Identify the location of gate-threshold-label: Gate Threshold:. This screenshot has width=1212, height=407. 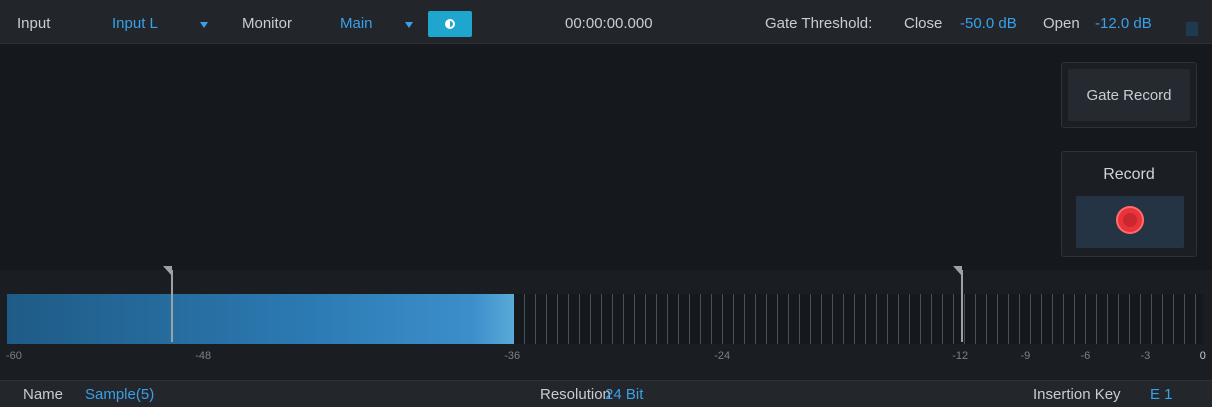
(819, 23).